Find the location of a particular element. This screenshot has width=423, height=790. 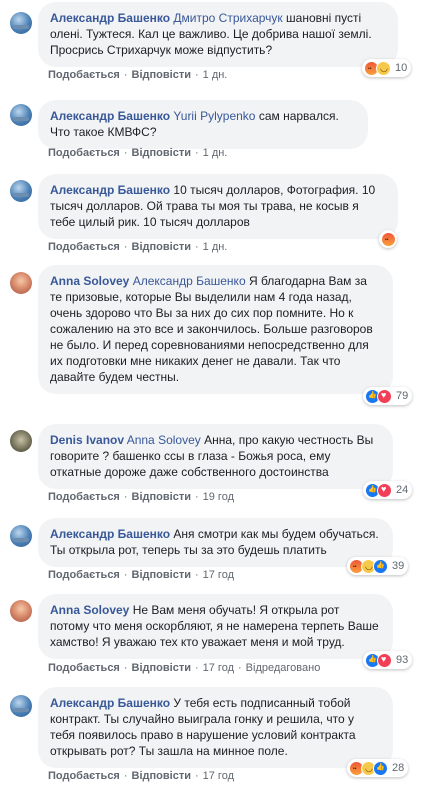

comment-mention: Александр Башенко is located at coordinates (189, 281).